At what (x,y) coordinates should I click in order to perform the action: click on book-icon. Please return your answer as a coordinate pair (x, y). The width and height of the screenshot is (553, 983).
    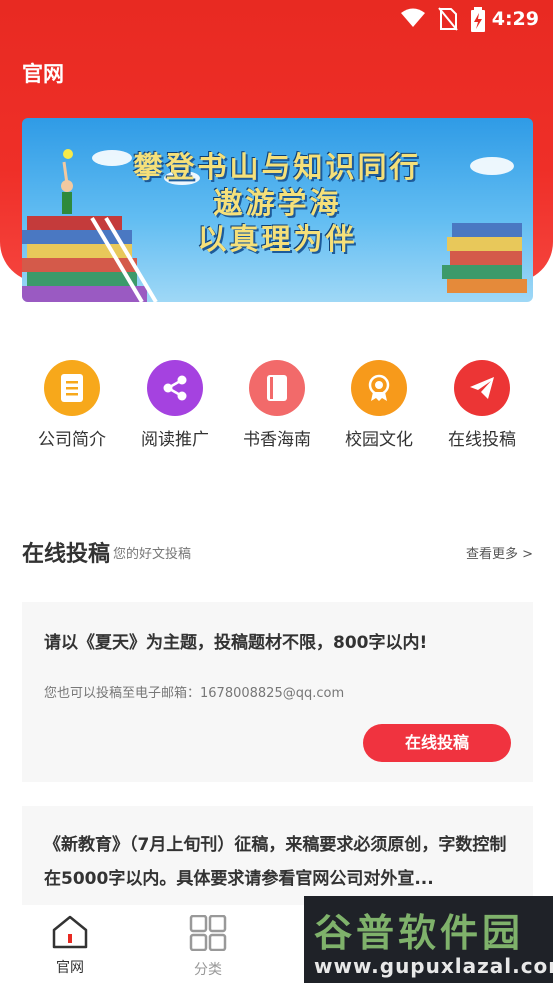
    Looking at the image, I should click on (277, 388).